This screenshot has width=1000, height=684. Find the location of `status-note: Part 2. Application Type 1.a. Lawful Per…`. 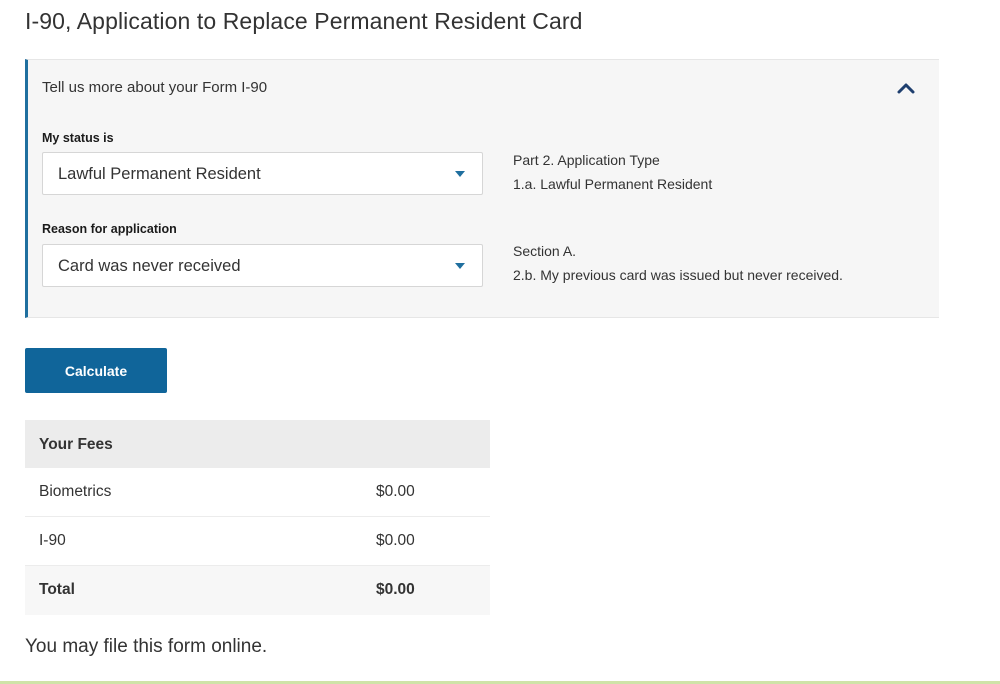

status-note: Part 2. Application Type 1.a. Lawful Per… is located at coordinates (612, 172).